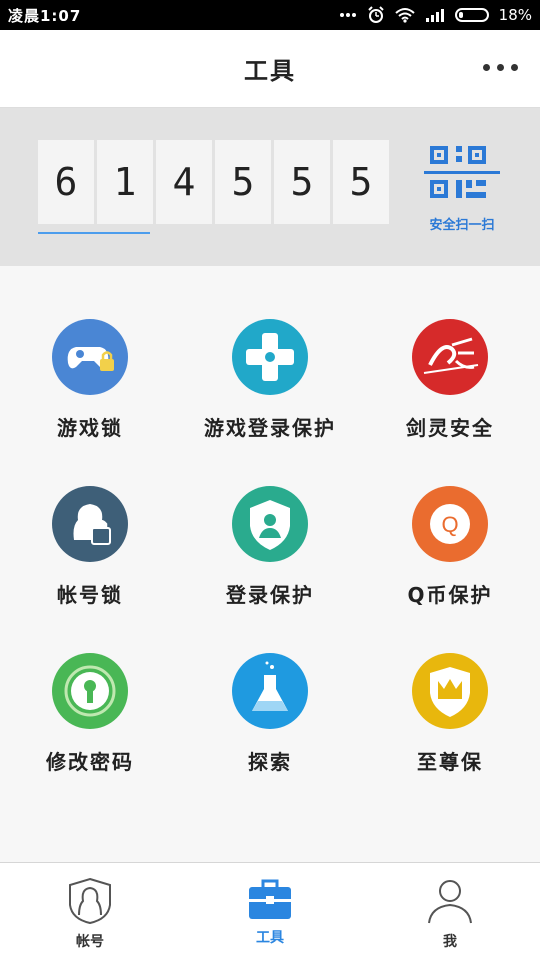 This screenshot has width=540, height=960. I want to click on tool-label: 至尊保, so click(450, 762).